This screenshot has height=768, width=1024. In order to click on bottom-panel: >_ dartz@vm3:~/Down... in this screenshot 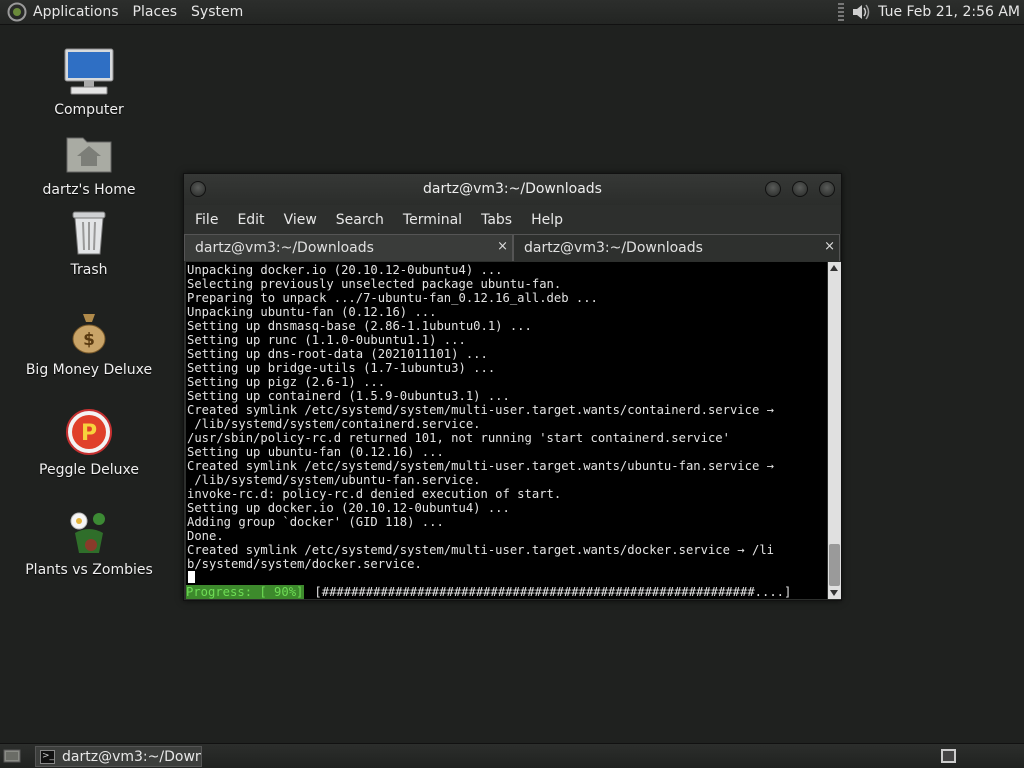, I will do `click(512, 755)`.